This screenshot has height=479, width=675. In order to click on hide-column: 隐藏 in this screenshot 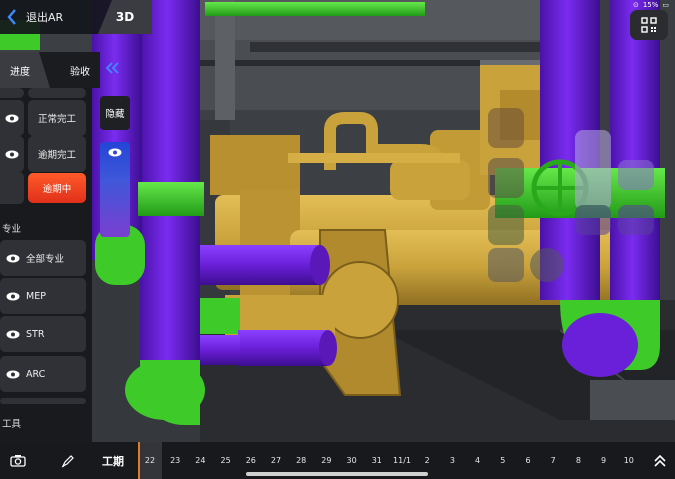, I will do `click(115, 168)`.